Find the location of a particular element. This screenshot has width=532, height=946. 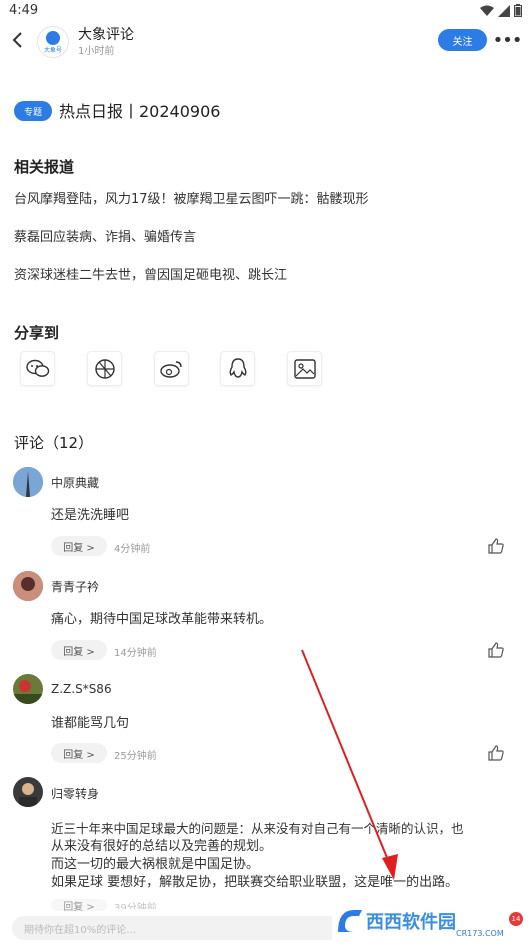

image-icon is located at coordinates (304, 368).